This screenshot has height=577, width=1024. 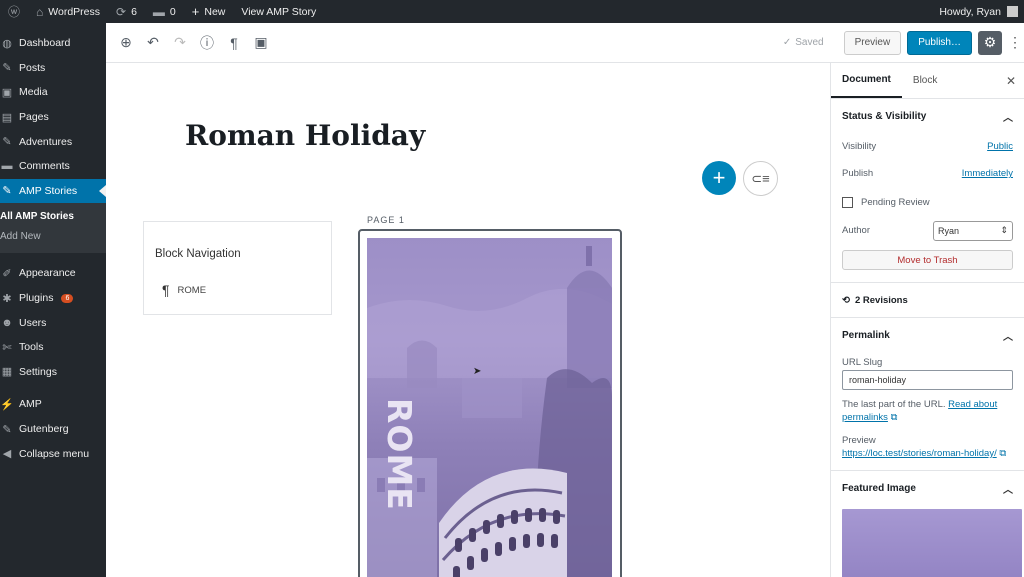 I want to click on more-menu-button: ⋮, so click(x=1015, y=42).